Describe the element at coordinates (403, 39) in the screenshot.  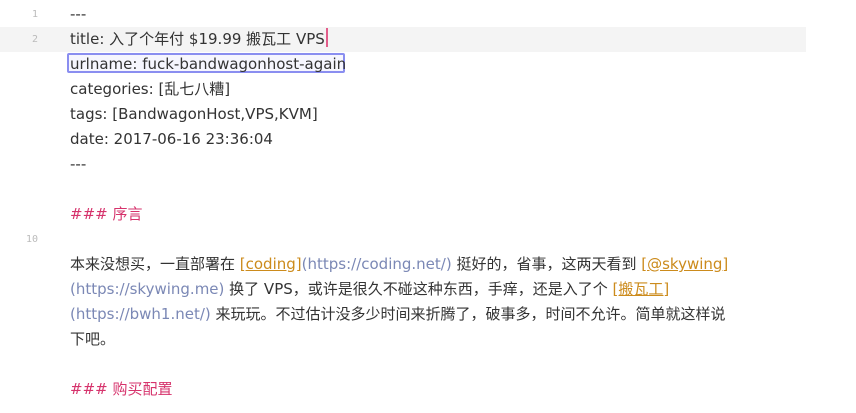
I see `editor-line-active: 2 title: 入了个年付 $19.99 搬瓦工 VPS` at that location.